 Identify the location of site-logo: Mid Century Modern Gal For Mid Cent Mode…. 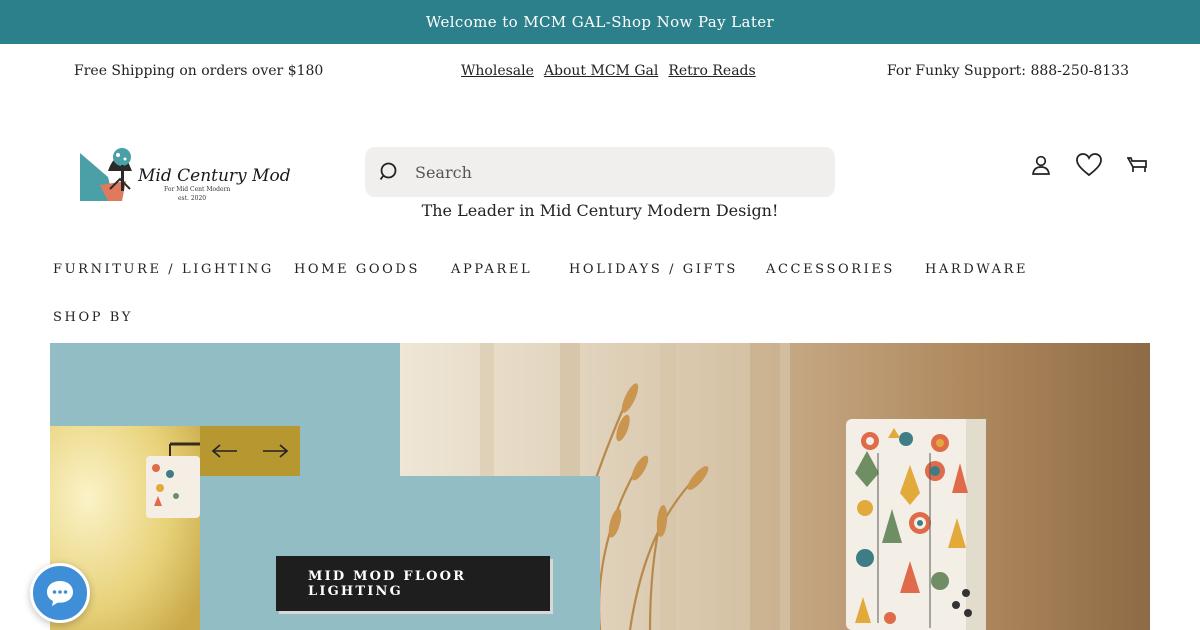
(184, 174).